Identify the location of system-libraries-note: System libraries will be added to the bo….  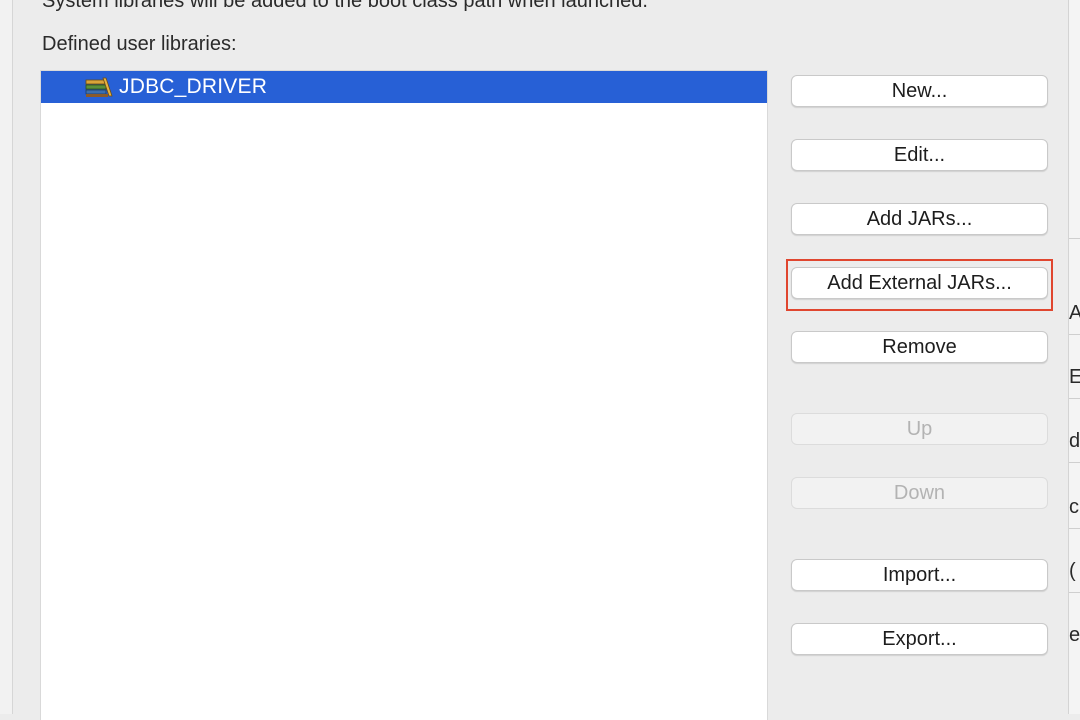
(345, 6).